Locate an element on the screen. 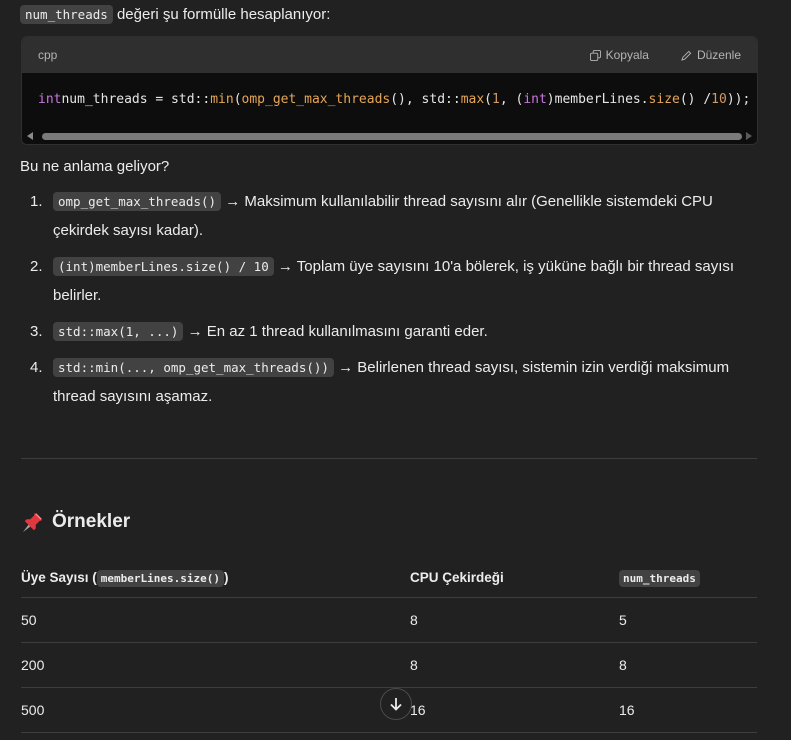  inline-code: (int)memberLines.size() / 10 is located at coordinates (163, 266).